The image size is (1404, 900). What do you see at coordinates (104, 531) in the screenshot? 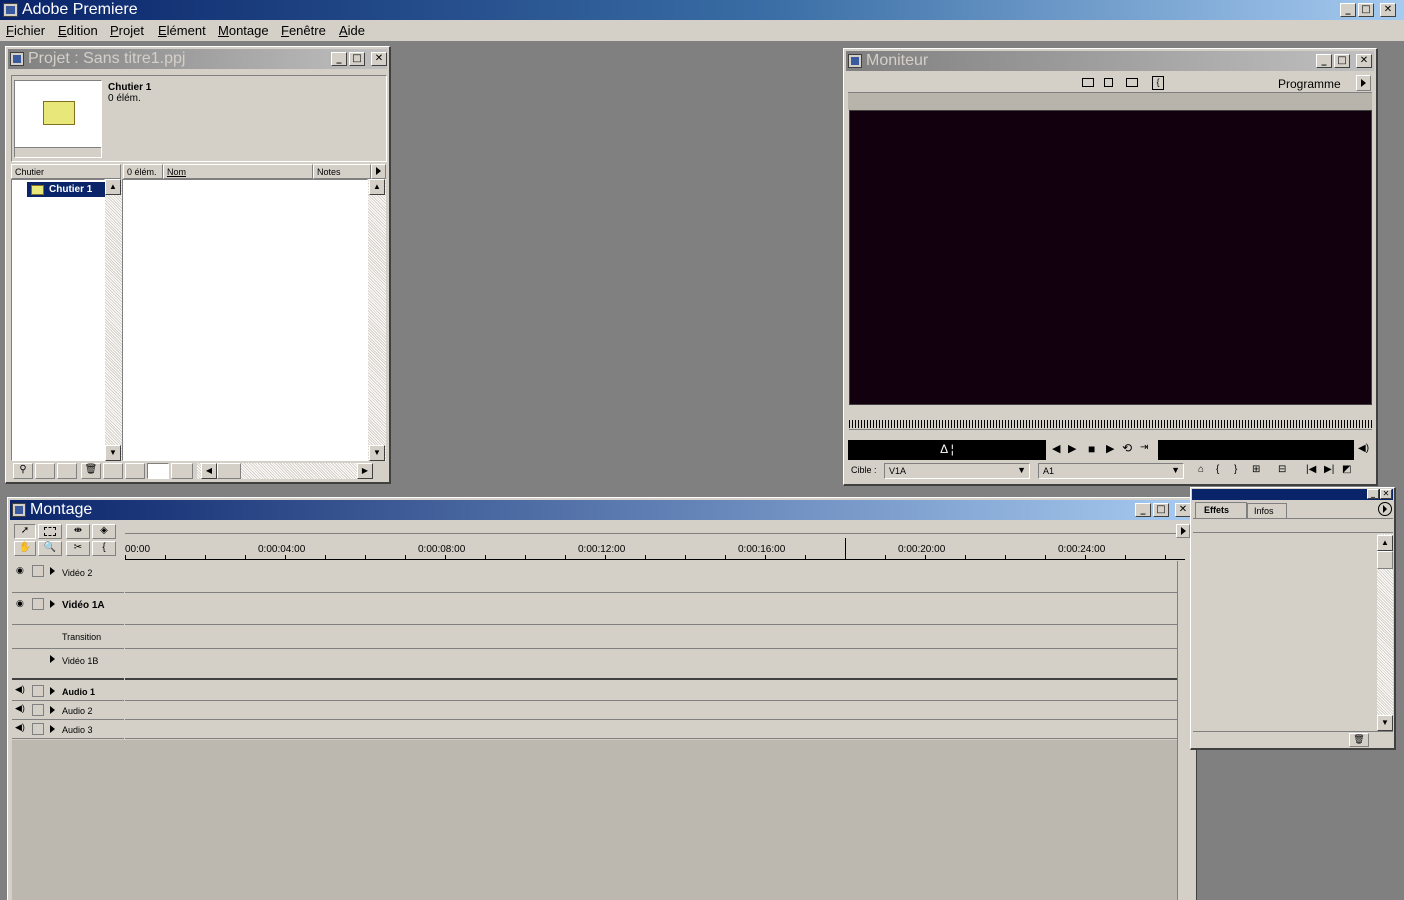
I see `razor-tool-icon: ◈` at bounding box center [104, 531].